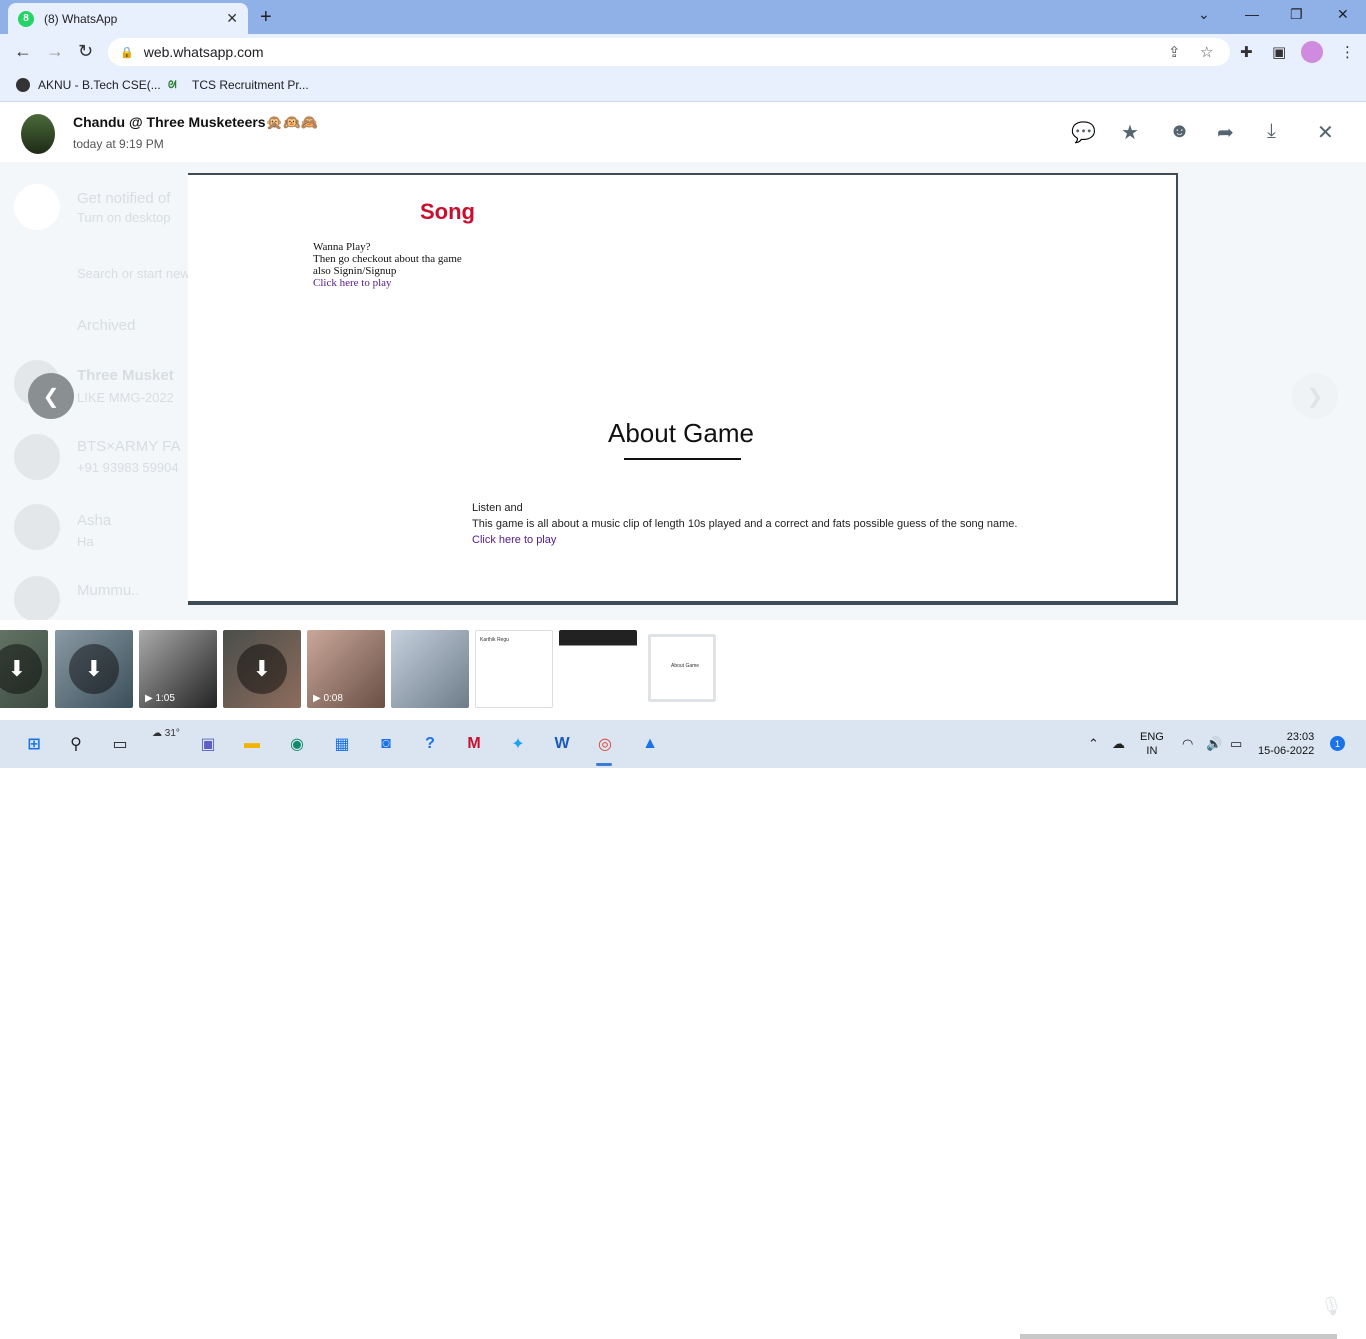  What do you see at coordinates (1343, 14) in the screenshot?
I see `close-window-icon: ✕` at bounding box center [1343, 14].